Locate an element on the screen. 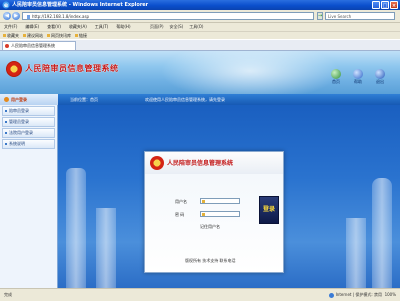 The image size is (400, 301). user-icon is located at coordinates (6, 99).